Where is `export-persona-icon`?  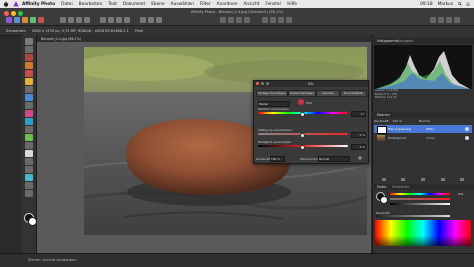
export-persona-icon is located at coordinates (41, 20).